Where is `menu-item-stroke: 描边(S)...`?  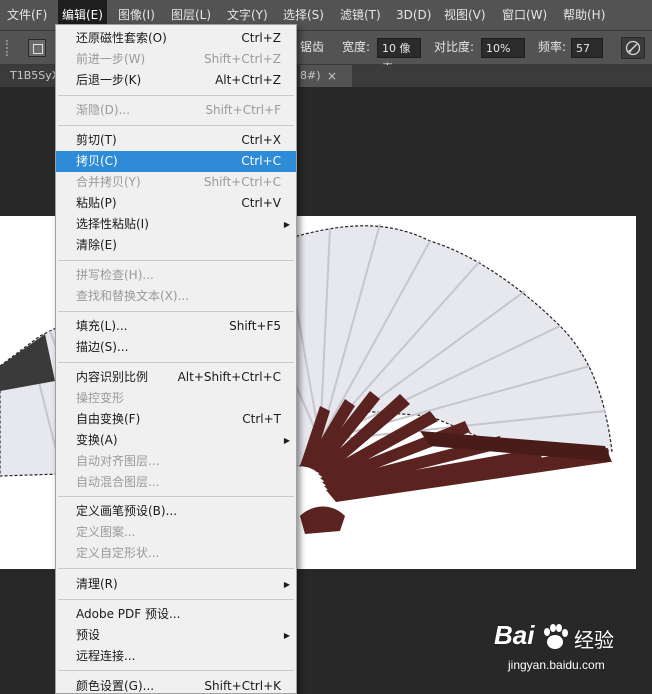 menu-item-stroke: 描边(S)... is located at coordinates (176, 347).